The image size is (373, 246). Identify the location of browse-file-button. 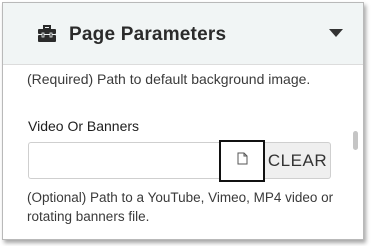
(242, 161).